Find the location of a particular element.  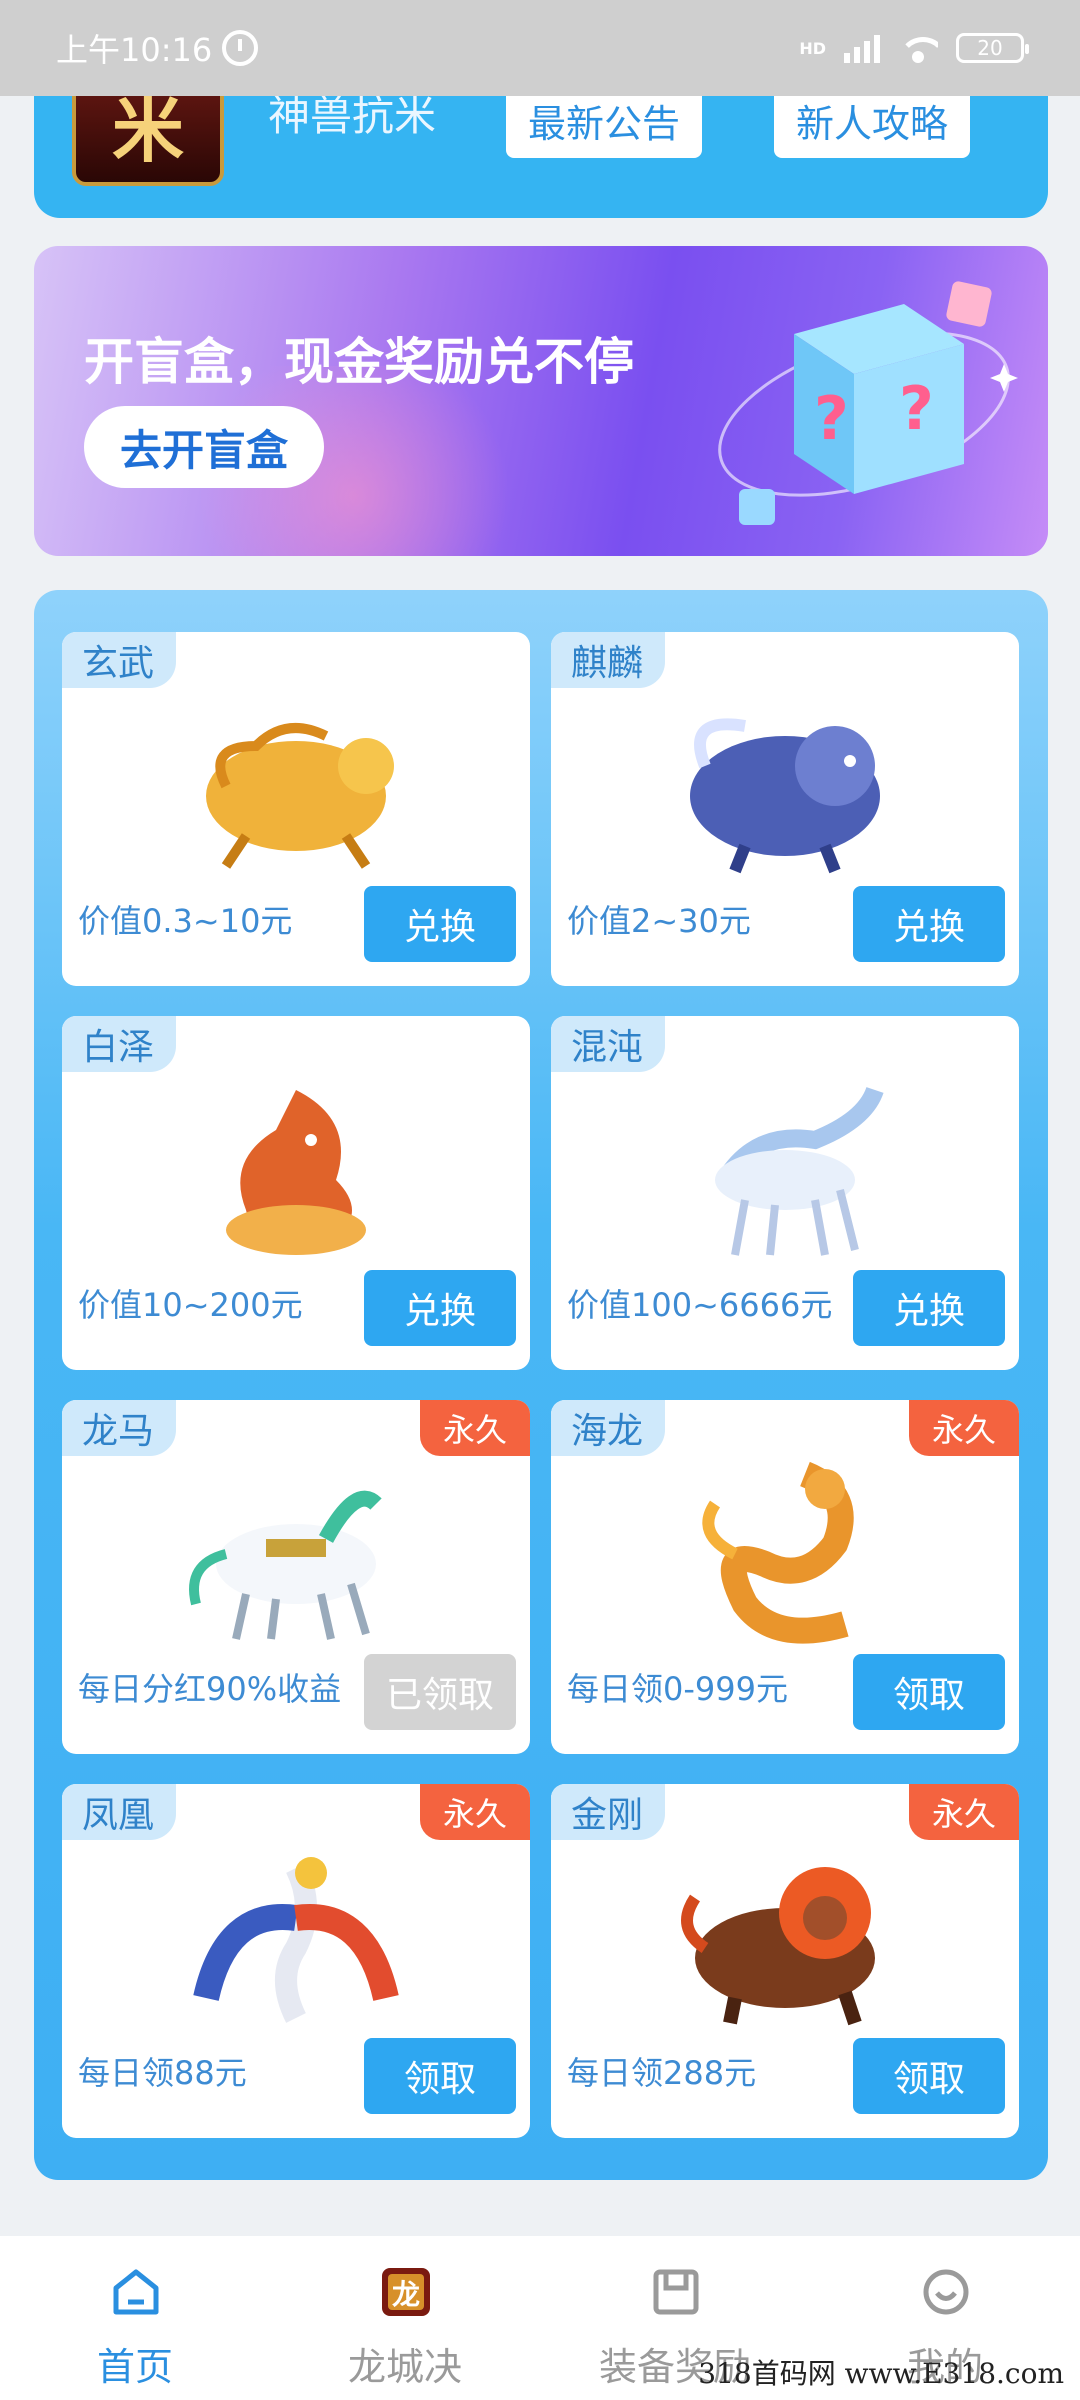

beast-card: 玄武价值0.3~10元 兑换 is located at coordinates (296, 809).